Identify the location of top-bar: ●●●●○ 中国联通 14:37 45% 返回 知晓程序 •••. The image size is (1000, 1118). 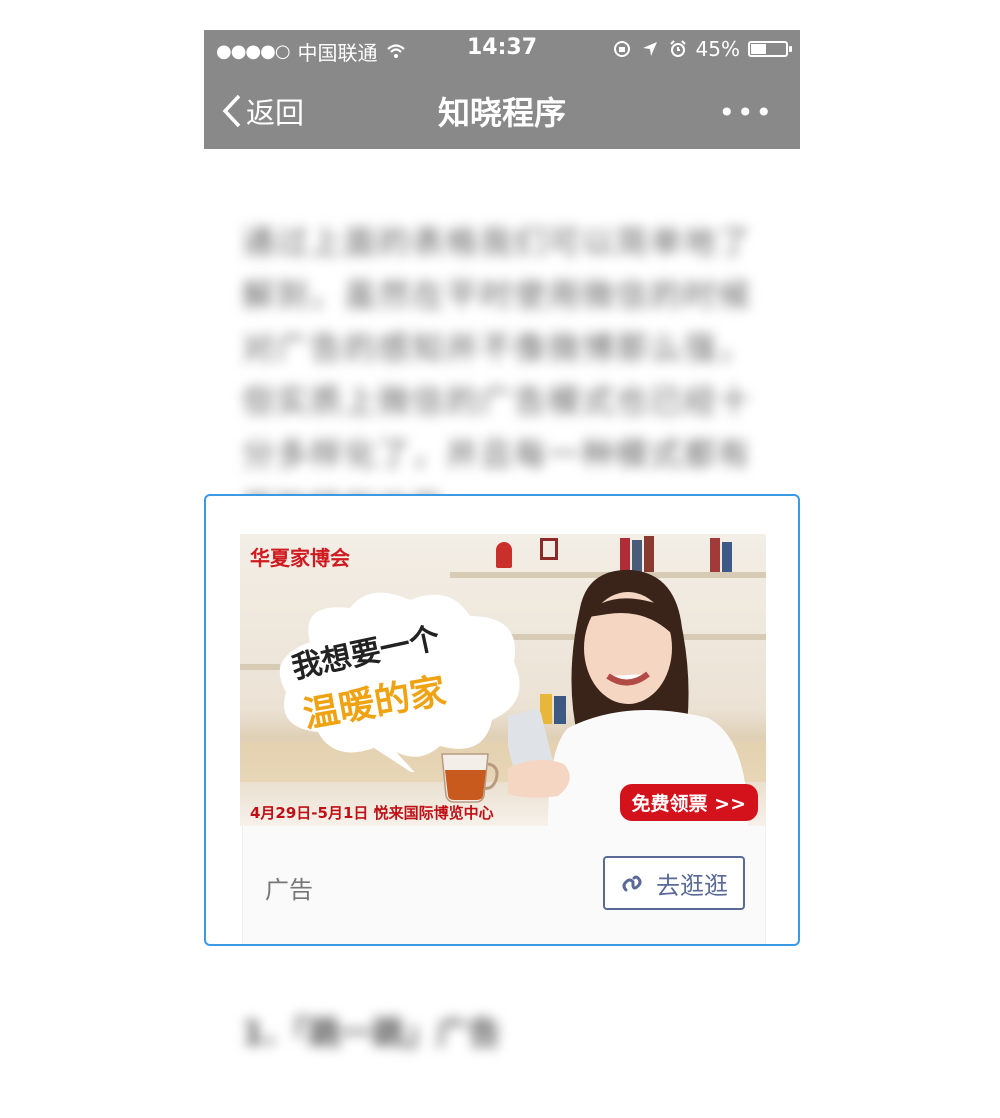
(502, 89).